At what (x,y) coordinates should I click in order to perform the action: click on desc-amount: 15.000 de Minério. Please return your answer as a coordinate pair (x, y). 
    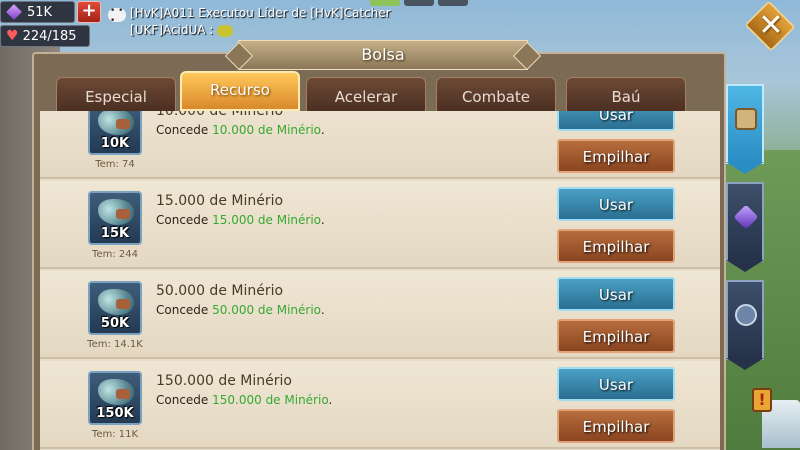
    Looking at the image, I should click on (266, 220).